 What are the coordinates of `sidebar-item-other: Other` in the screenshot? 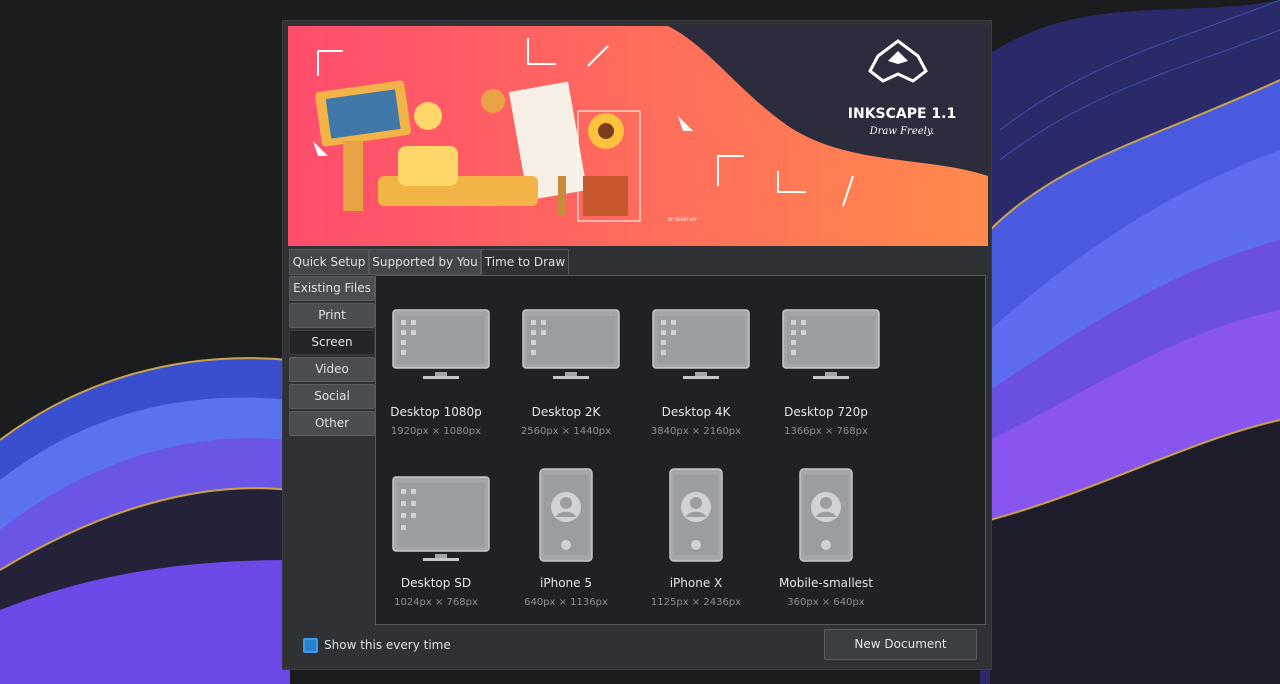 It's located at (332, 423).